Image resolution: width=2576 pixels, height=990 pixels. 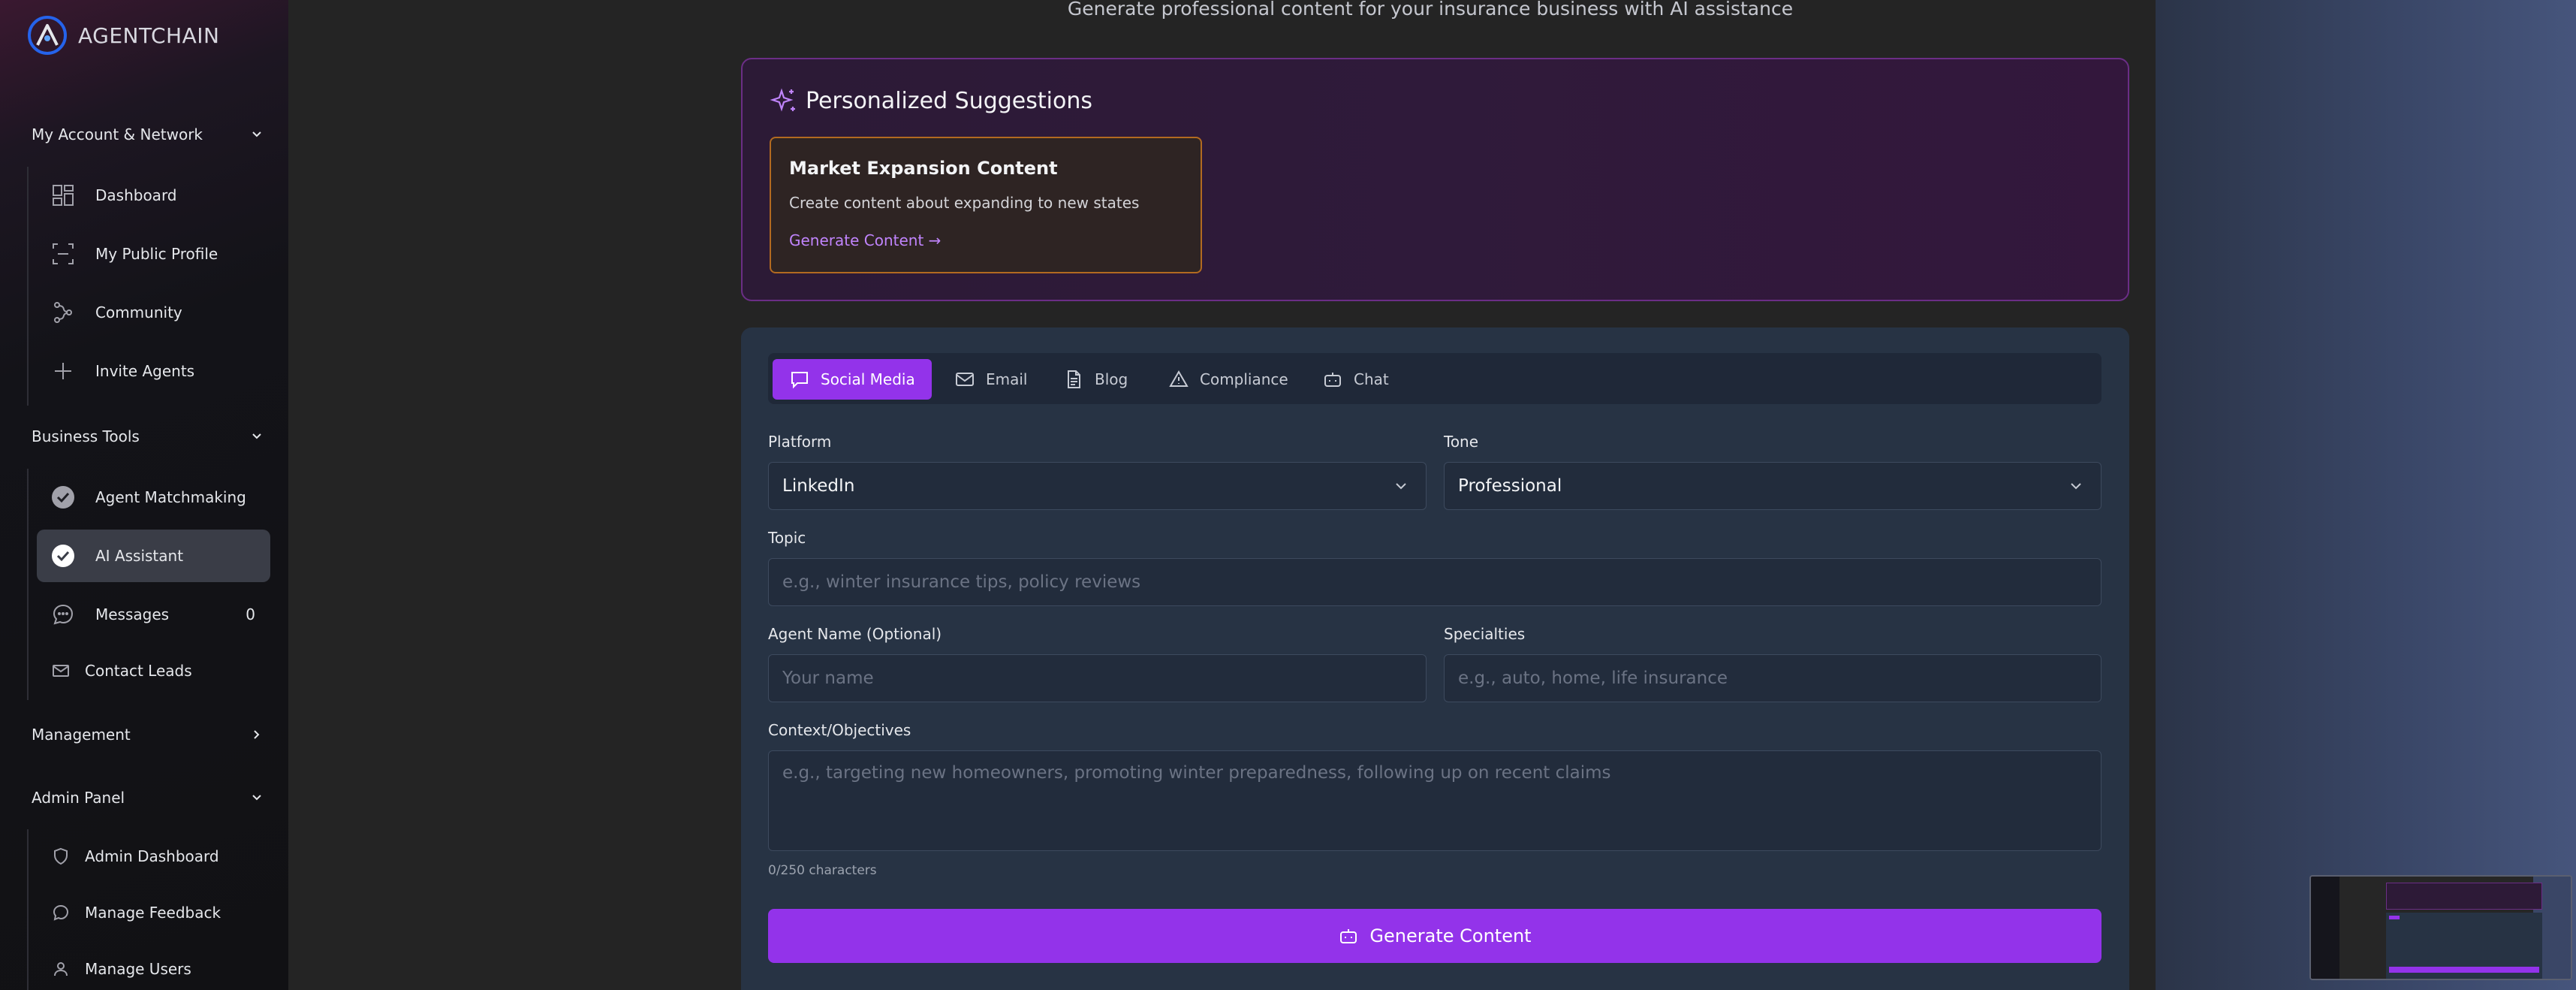 What do you see at coordinates (949, 100) in the screenshot?
I see `suggestions-title-text: Personalized Suggestions` at bounding box center [949, 100].